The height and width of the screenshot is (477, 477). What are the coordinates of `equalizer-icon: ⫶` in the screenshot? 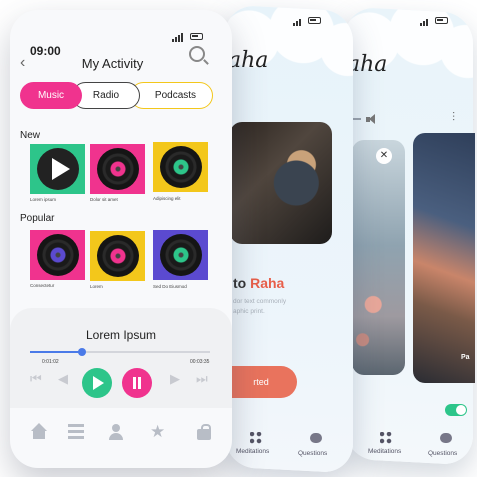 It's located at (453, 117).